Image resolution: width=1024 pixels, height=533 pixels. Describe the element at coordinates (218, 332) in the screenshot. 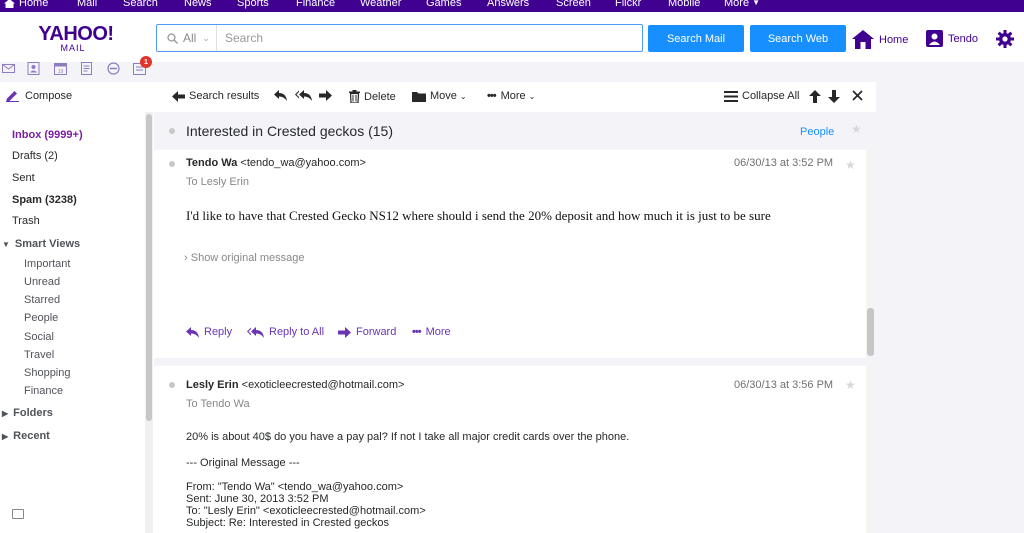

I see `reply-label: Reply` at that location.